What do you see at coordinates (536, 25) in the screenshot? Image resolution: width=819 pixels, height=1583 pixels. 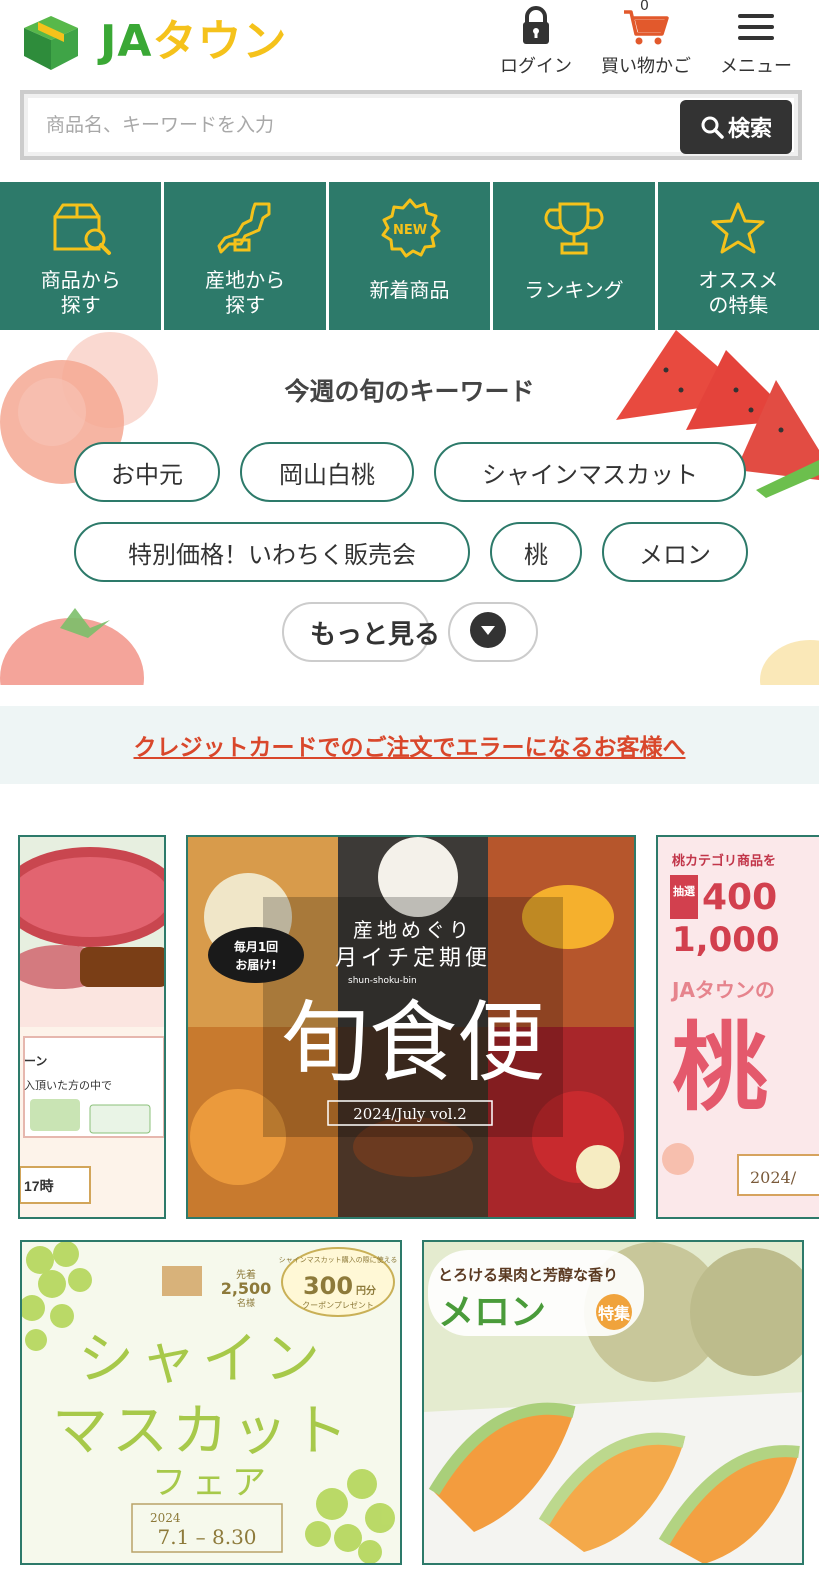 I see `lock-icon` at bounding box center [536, 25].